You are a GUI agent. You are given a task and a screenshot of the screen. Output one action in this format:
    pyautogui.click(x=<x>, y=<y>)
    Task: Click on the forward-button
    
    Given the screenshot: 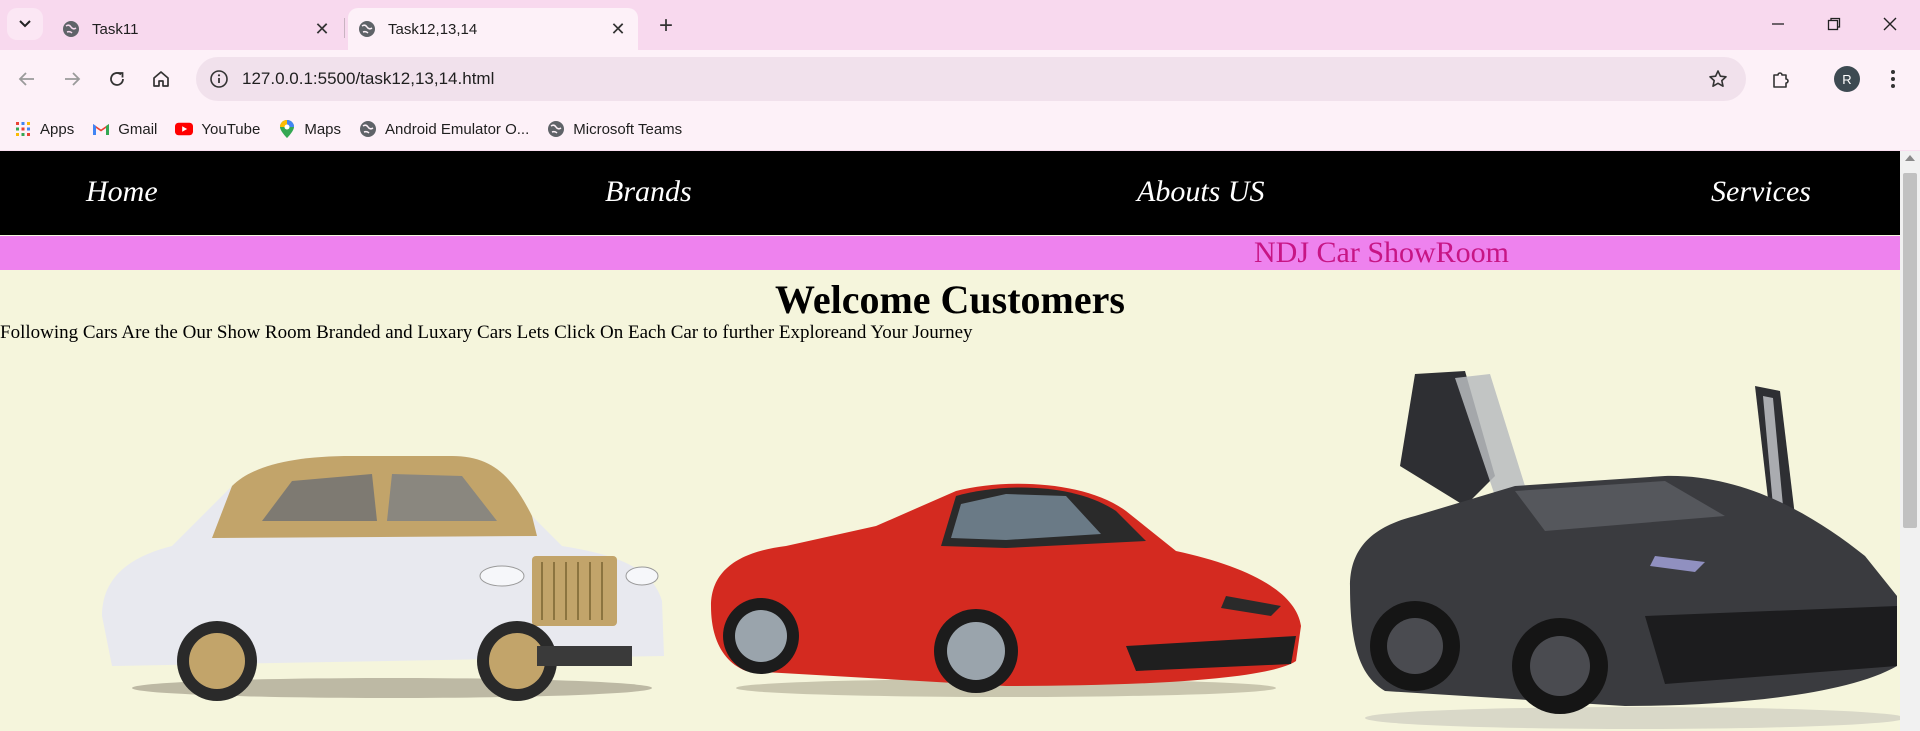 What is the action you would take?
    pyautogui.click(x=72, y=79)
    